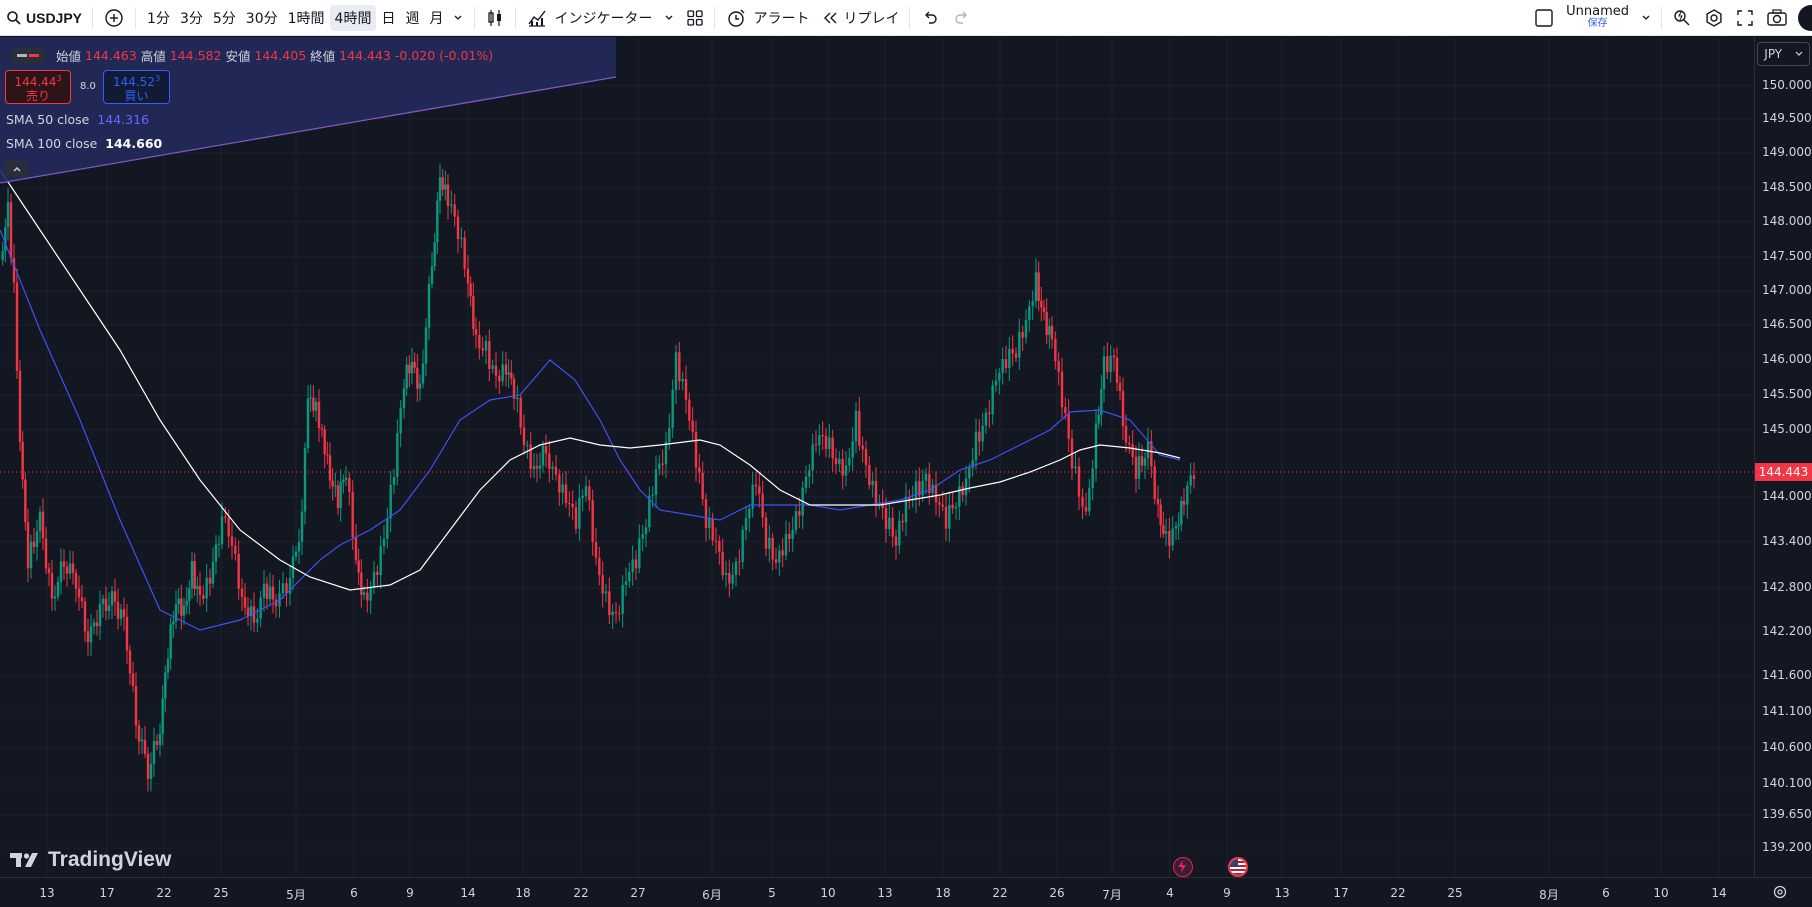  I want to click on sma50-legend: SMA 50 close 144.316, so click(77, 119).